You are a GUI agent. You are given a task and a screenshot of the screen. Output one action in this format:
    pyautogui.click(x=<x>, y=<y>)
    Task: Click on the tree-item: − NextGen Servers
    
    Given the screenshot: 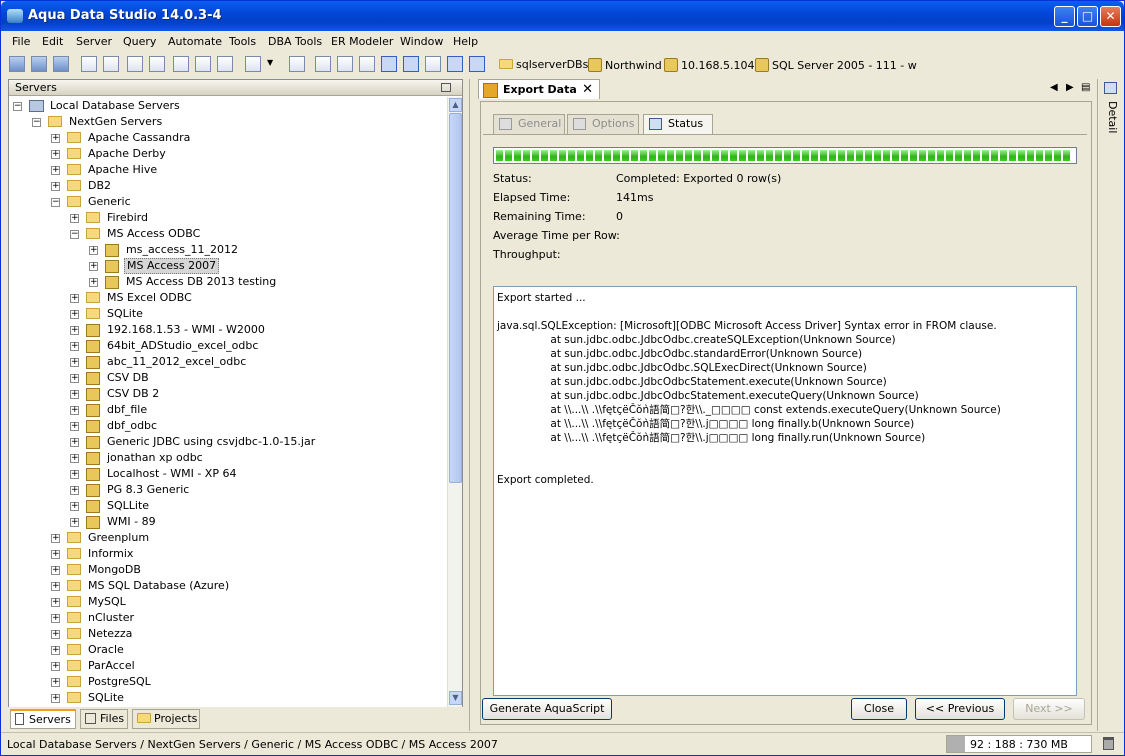 What is the action you would take?
    pyautogui.click(x=228, y=122)
    